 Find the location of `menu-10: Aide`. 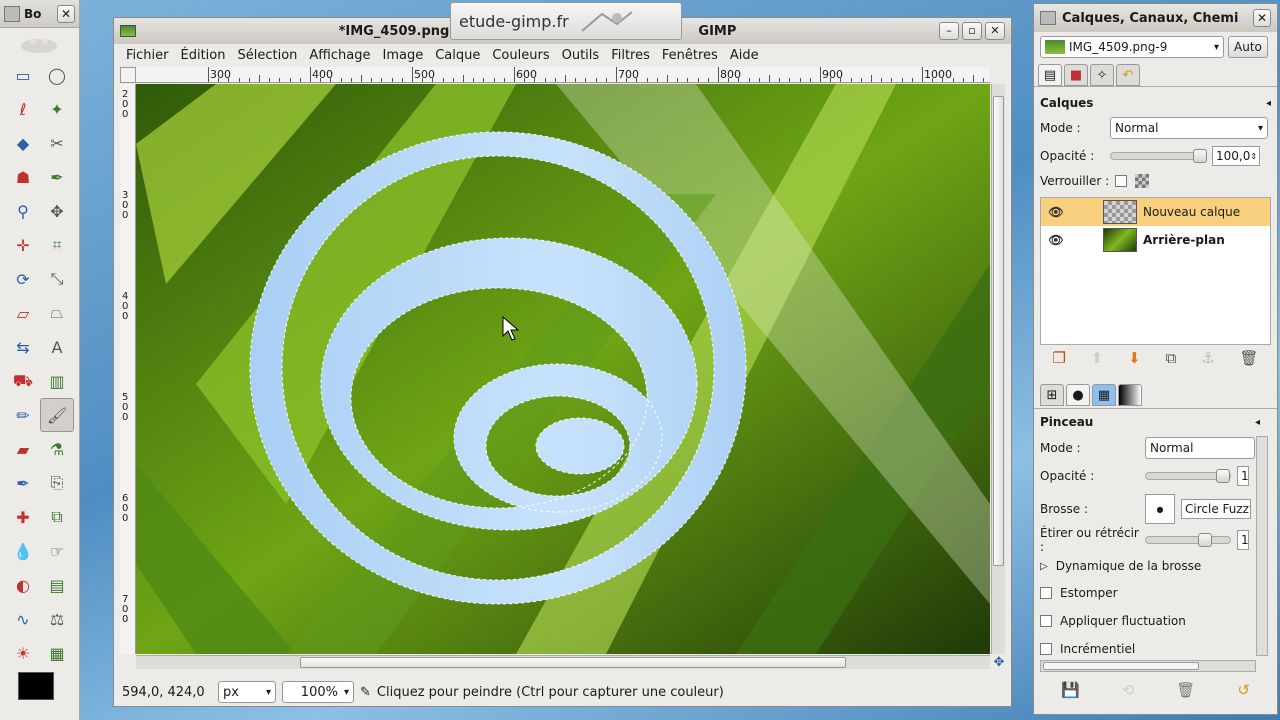

menu-10: Aide is located at coordinates (744, 55).